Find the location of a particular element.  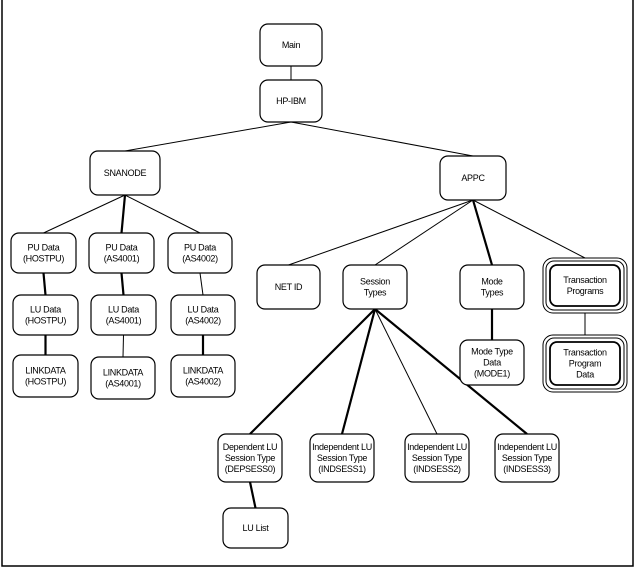

node-label: HP-IBM is located at coordinates (291, 101).